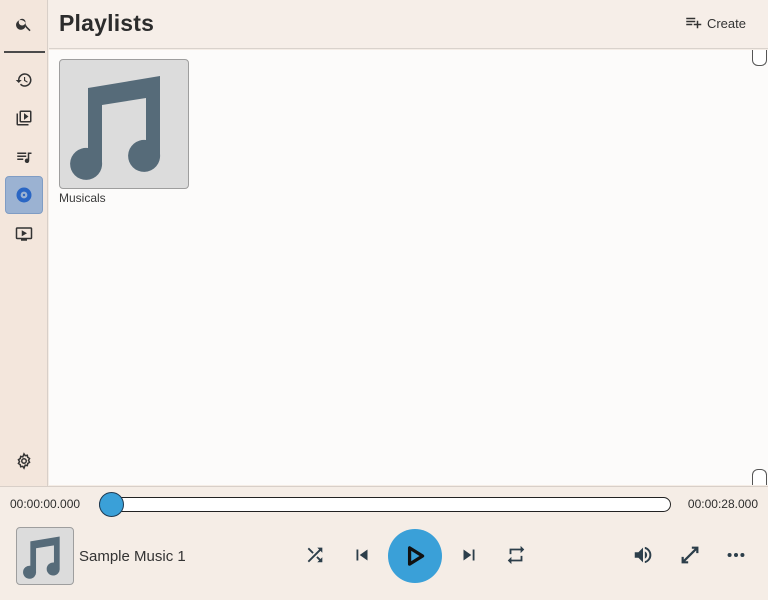  What do you see at coordinates (722, 504) in the screenshot?
I see `total-time: 00:00:28.000` at bounding box center [722, 504].